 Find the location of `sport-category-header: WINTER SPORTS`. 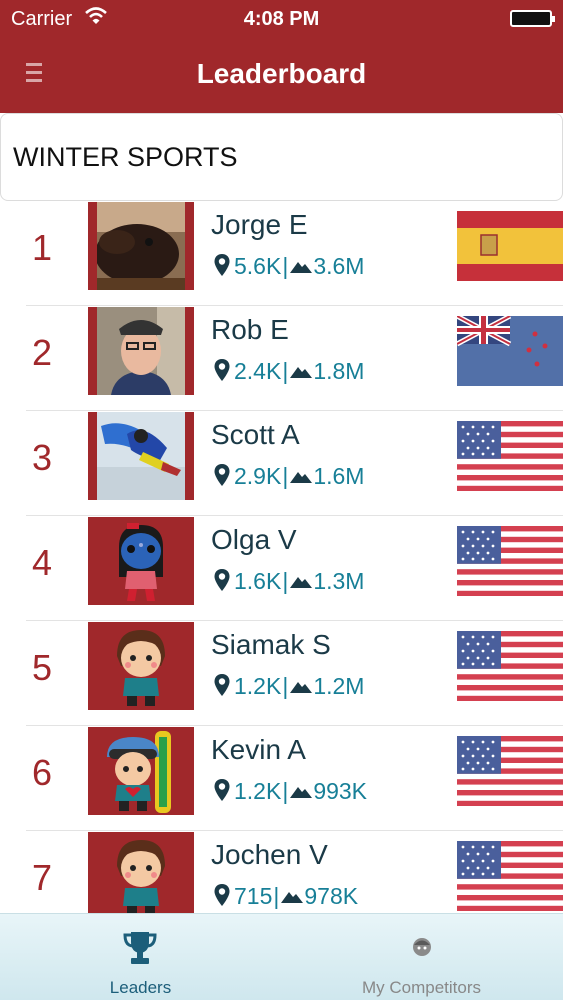

sport-category-header: WINTER SPORTS is located at coordinates (281, 157).